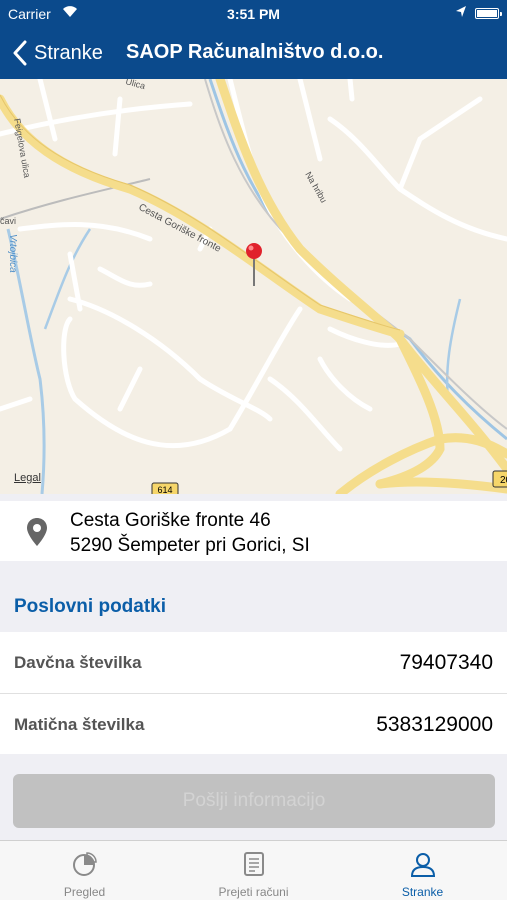 This screenshot has height=900, width=507. What do you see at coordinates (253, 864) in the screenshot?
I see `document-icon` at bounding box center [253, 864].